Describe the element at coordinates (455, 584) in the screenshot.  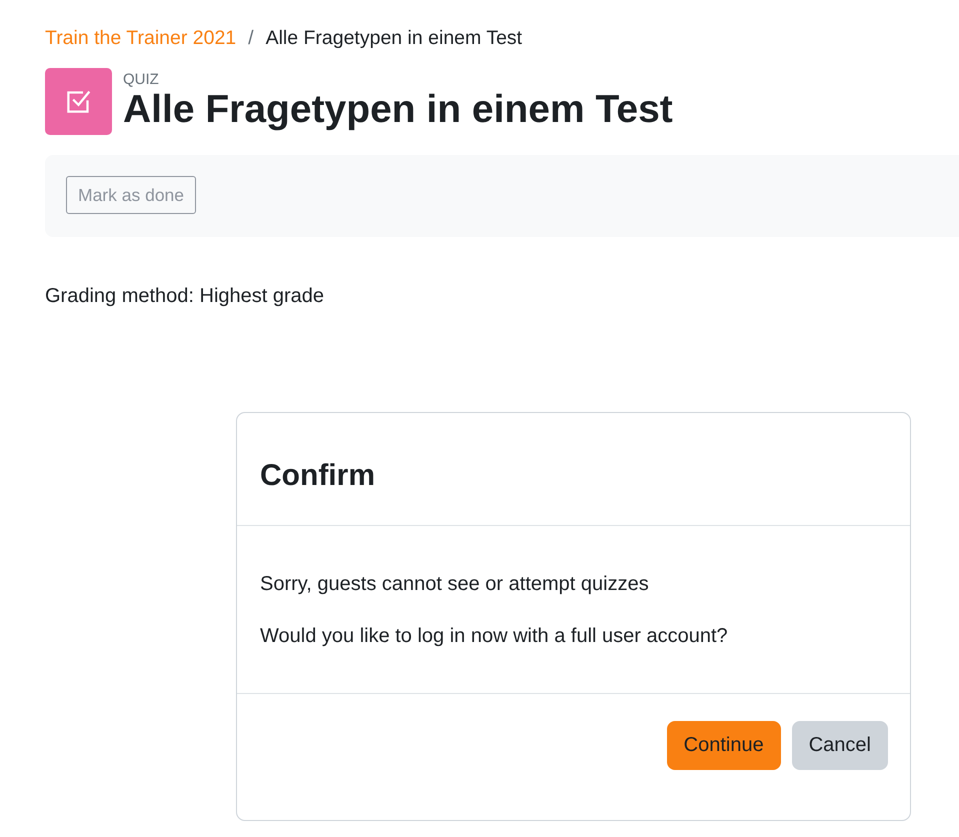
I see `dialog-message: Sorry, guests cannot see or attempt quizzes` at that location.